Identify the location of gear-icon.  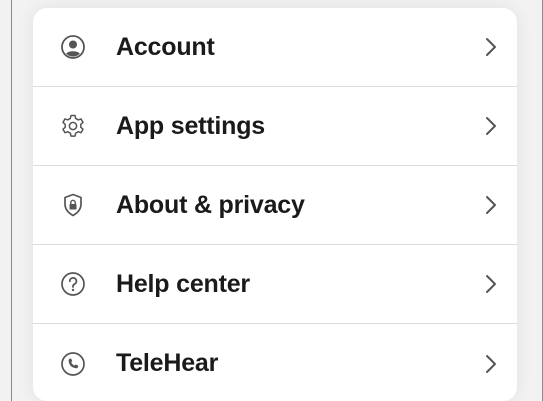
(73, 126).